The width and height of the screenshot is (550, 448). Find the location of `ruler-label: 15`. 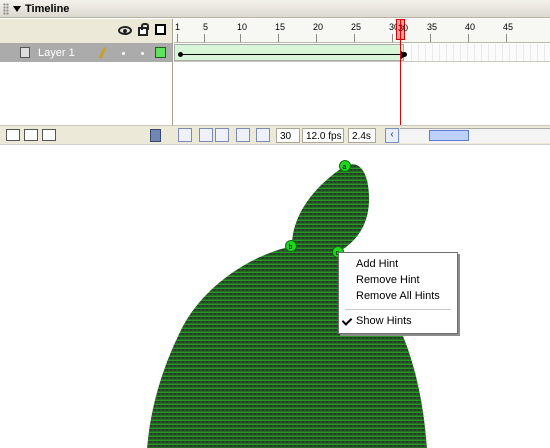

ruler-label: 15 is located at coordinates (280, 27).